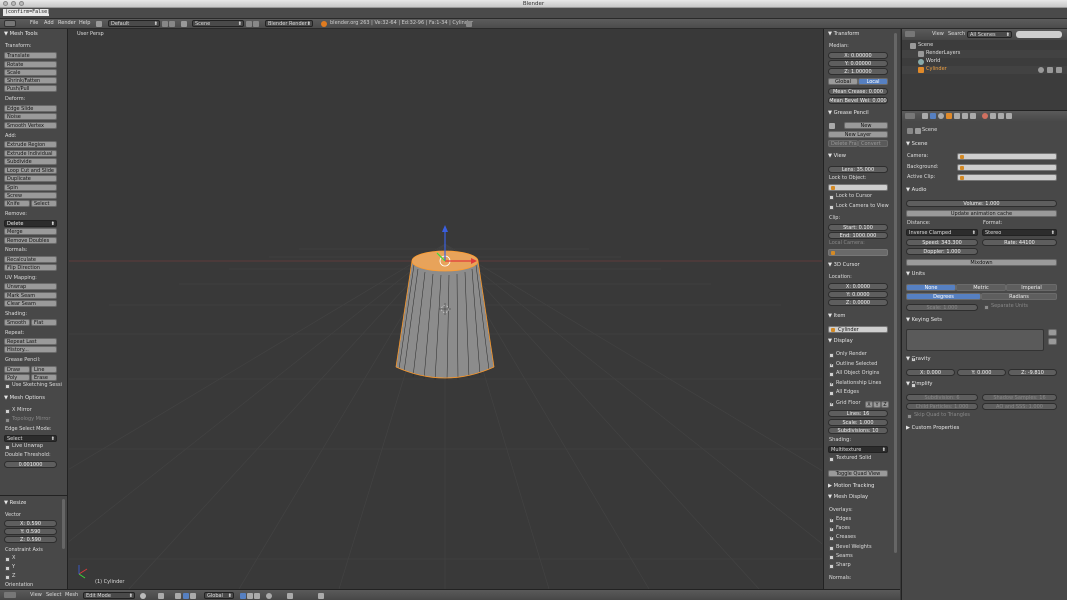 Image resolution: width=1067 pixels, height=600 pixels. What do you see at coordinates (942, 406) in the screenshot?
I see `child-particles-field: Child Particles: 1.000` at bounding box center [942, 406].